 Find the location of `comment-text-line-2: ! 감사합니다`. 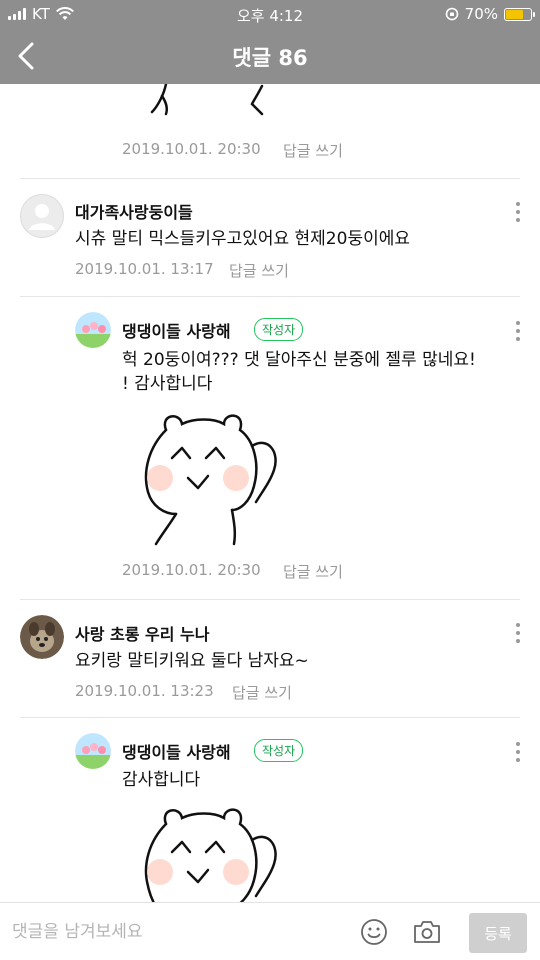

comment-text-line-2: ! 감사합니다 is located at coordinates (167, 384).